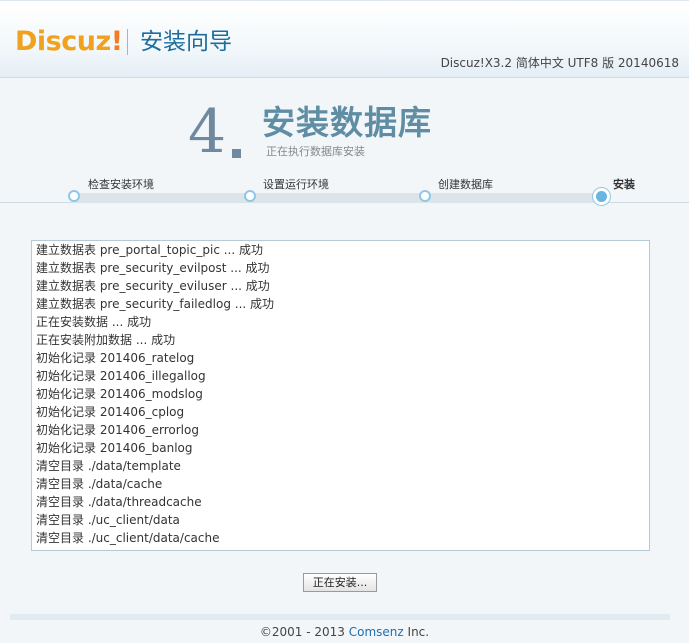 The height and width of the screenshot is (643, 689). What do you see at coordinates (207, 132) in the screenshot?
I see `step-number: 4` at bounding box center [207, 132].